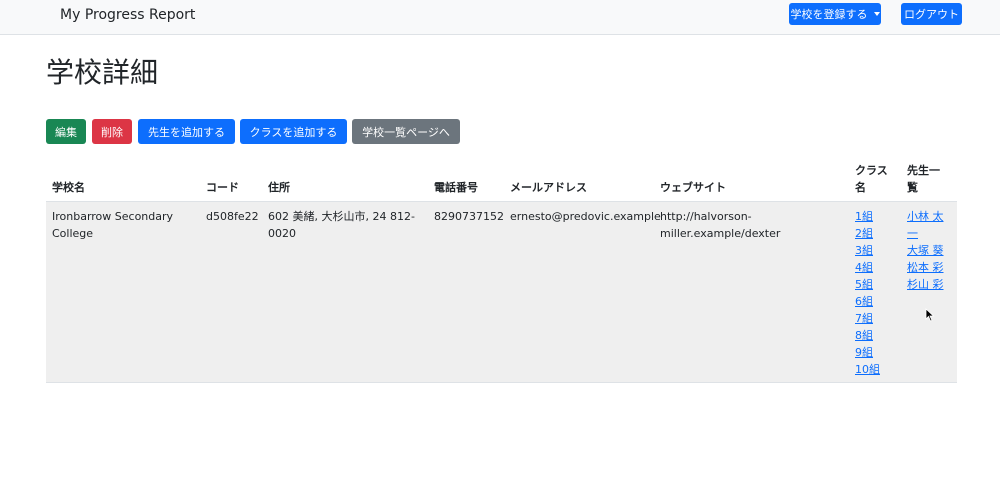 Image resolution: width=1000 pixels, height=500 pixels. Describe the element at coordinates (282, 233) in the screenshot. I see `address-line2: 0020` at that location.